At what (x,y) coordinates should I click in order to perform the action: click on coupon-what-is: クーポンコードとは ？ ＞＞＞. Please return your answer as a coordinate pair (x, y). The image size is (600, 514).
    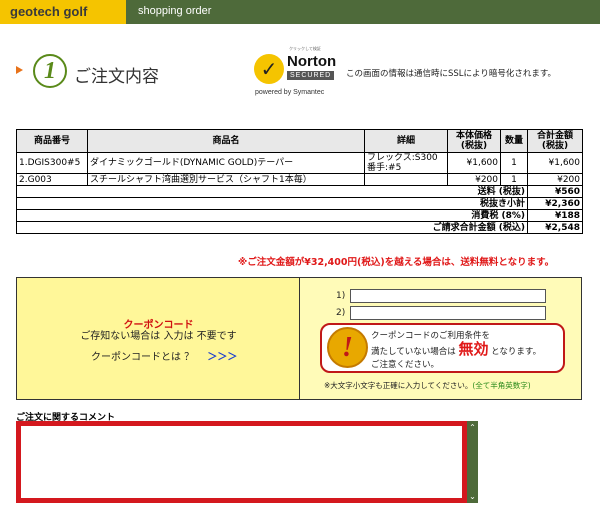
    Looking at the image, I should click on (164, 355).